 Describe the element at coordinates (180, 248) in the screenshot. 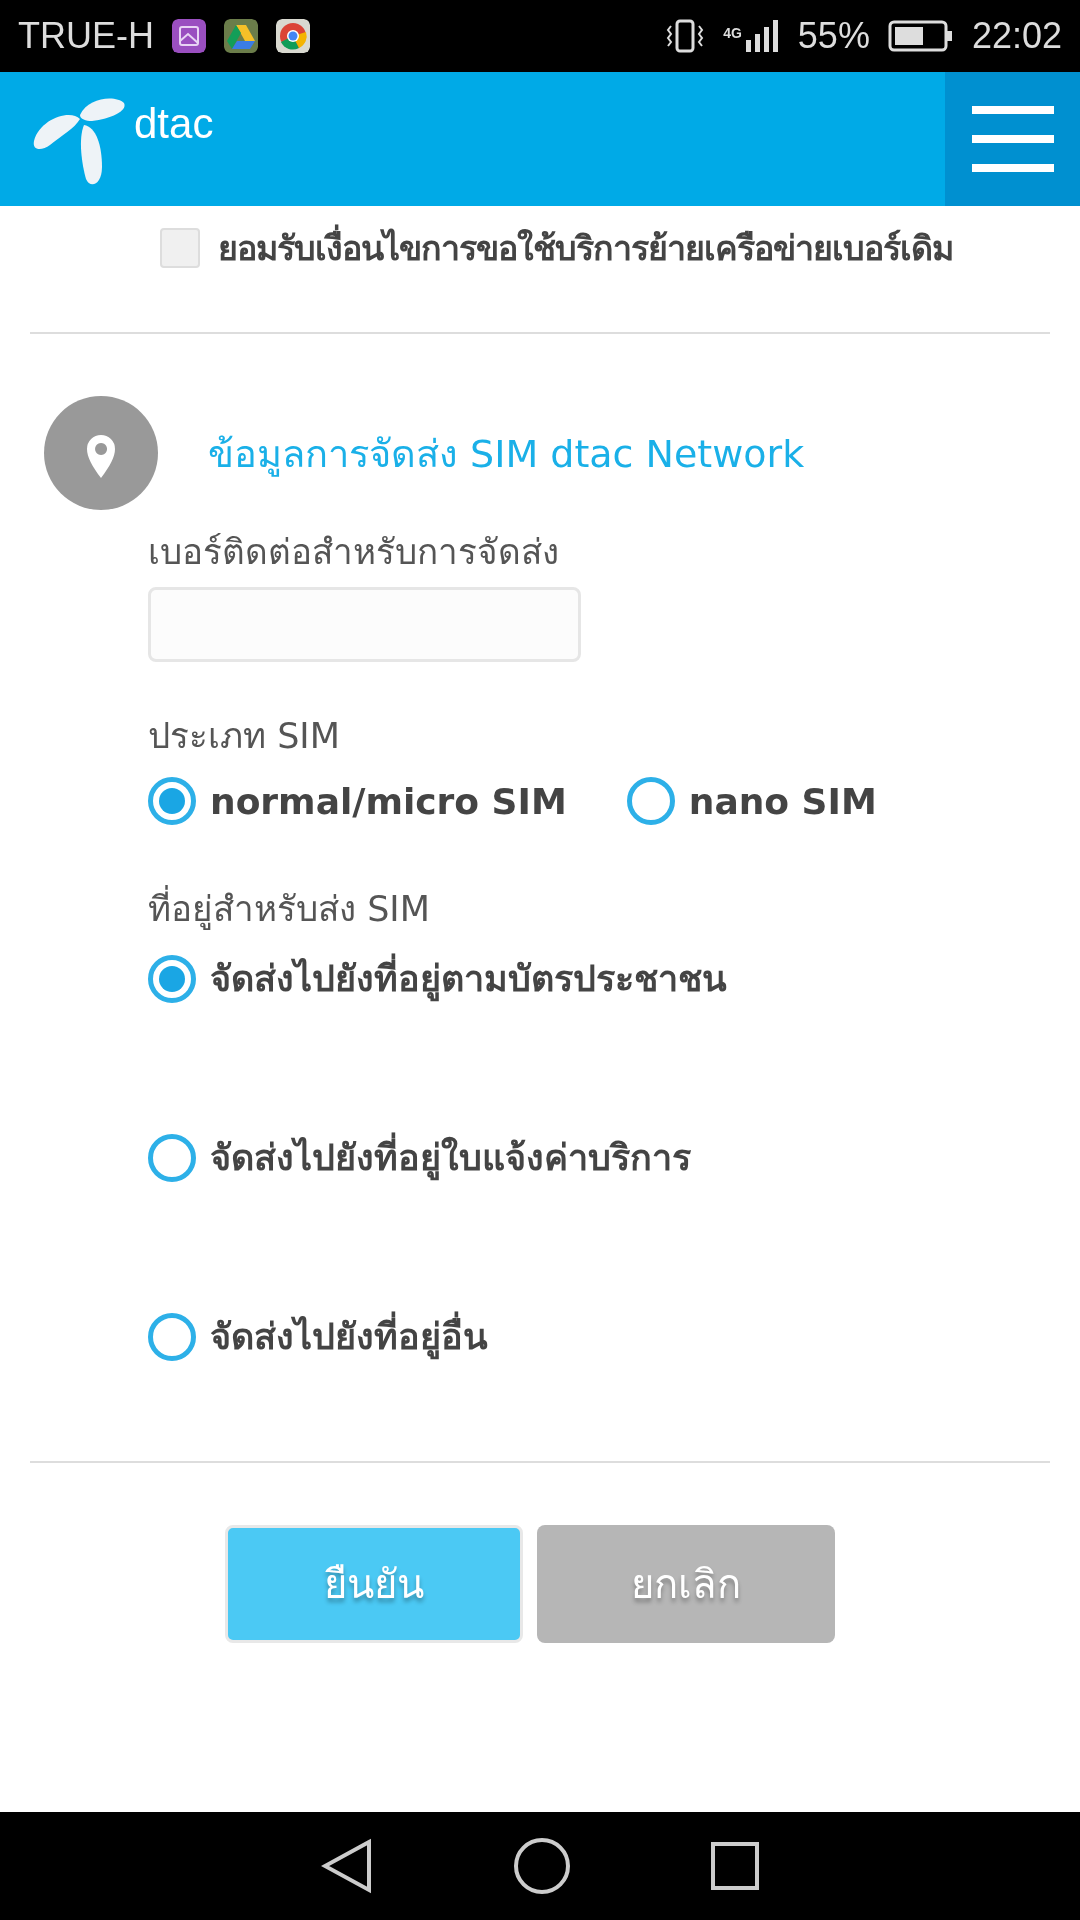

I see `checkbox` at that location.